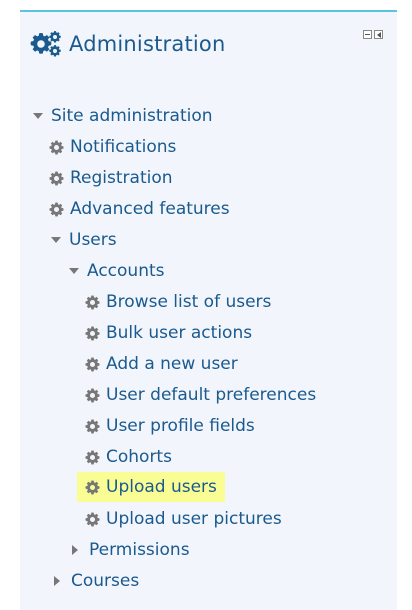 This screenshot has height=610, width=412. Describe the element at coordinates (179, 333) in the screenshot. I see `tree-item-label: Bulk user actions` at that location.